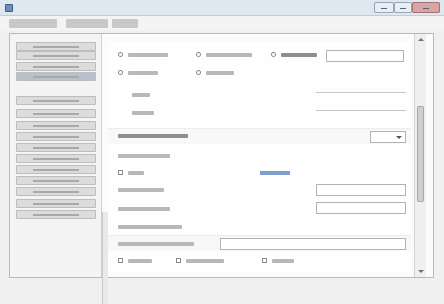 This screenshot has height=304, width=444. Describe the element at coordinates (361, 190) in the screenshot. I see `field-1-input` at that location.